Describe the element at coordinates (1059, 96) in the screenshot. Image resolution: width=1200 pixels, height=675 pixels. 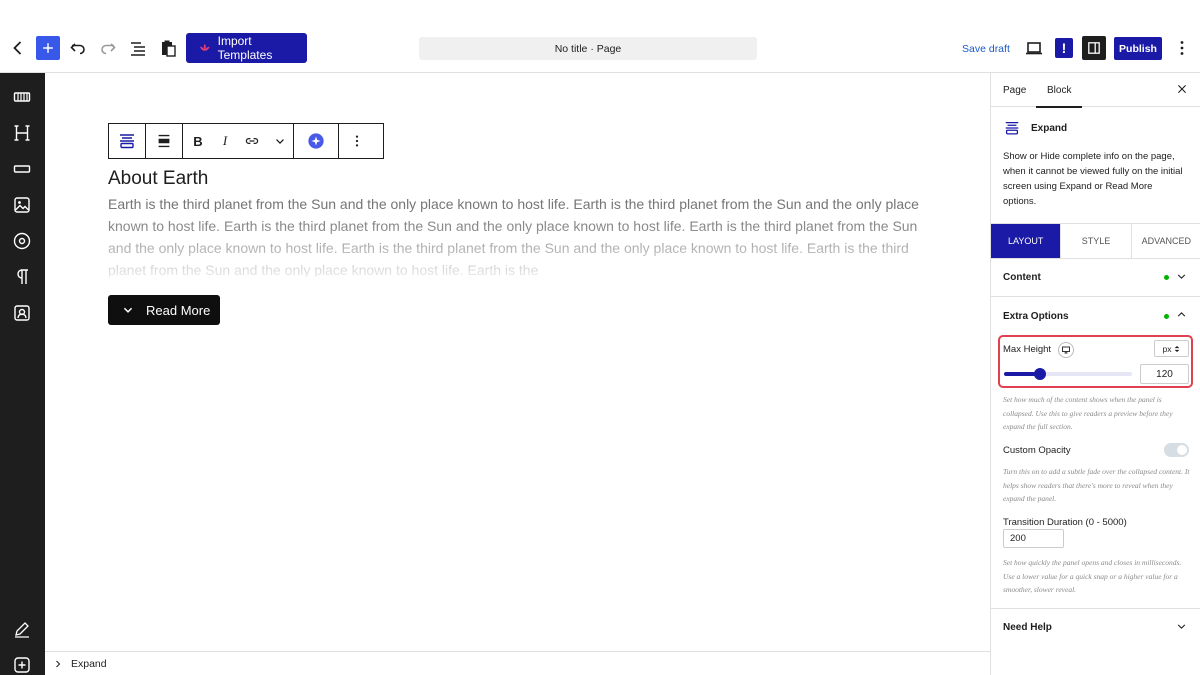
I see `tab-block: Block` at that location.